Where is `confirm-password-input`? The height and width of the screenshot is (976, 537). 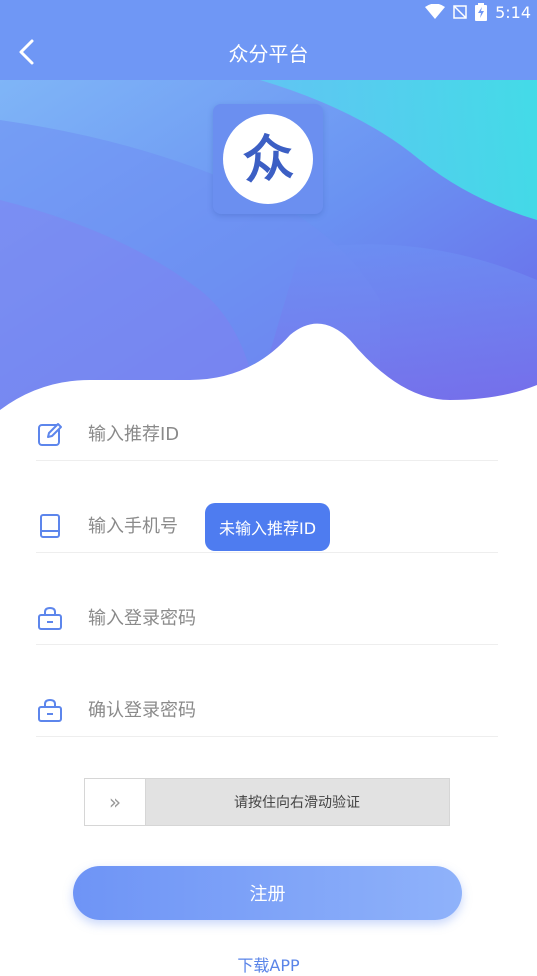 confirm-password-input is located at coordinates (278, 710).